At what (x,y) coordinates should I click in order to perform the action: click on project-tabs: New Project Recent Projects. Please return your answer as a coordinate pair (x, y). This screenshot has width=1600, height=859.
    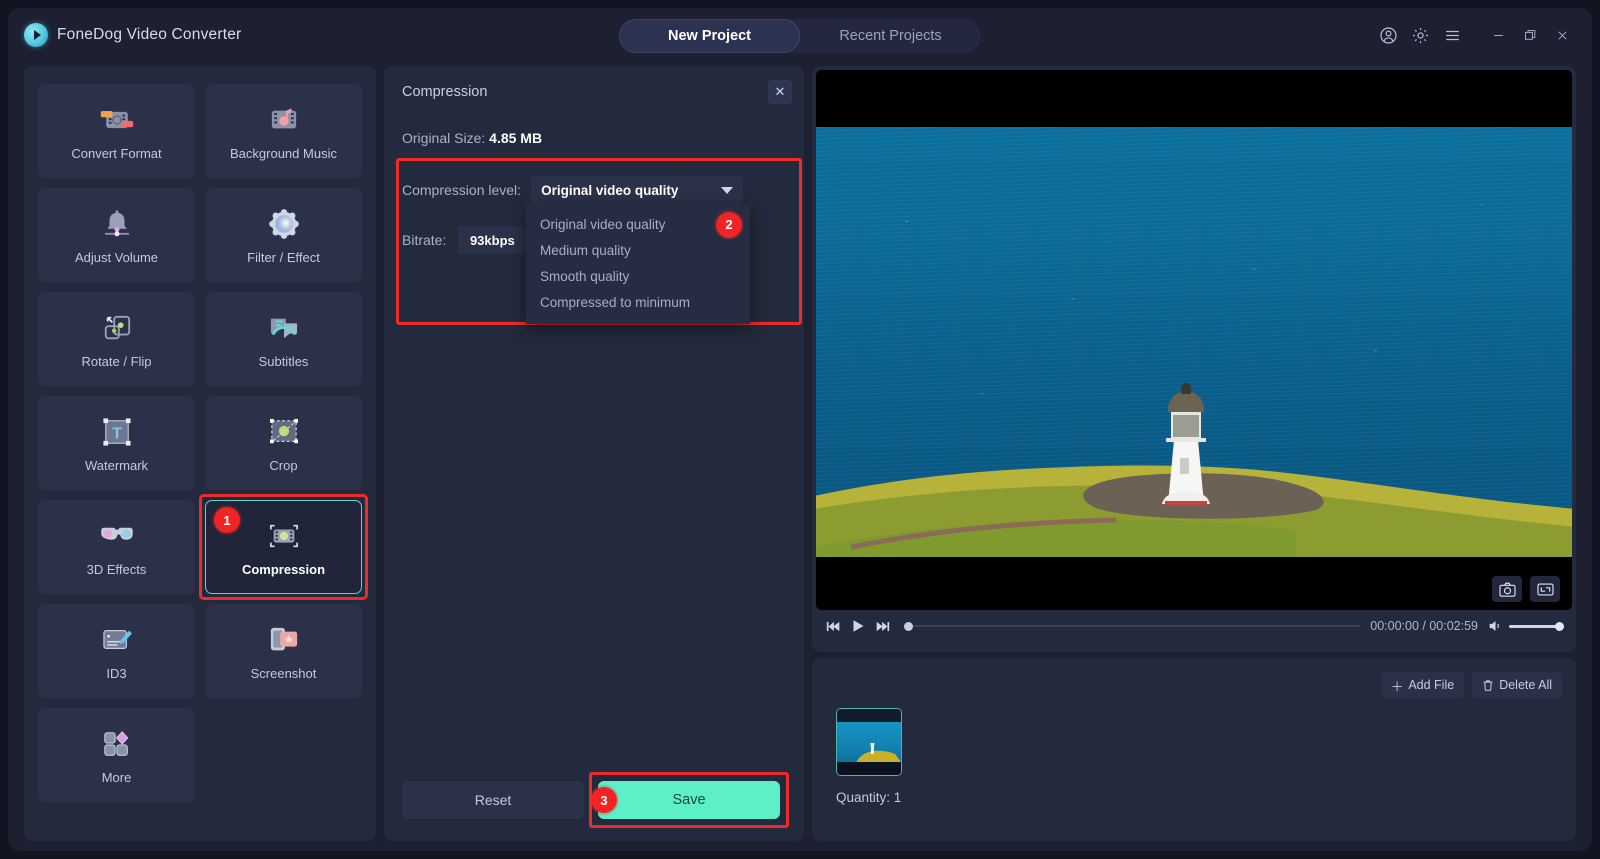
    Looking at the image, I should click on (800, 36).